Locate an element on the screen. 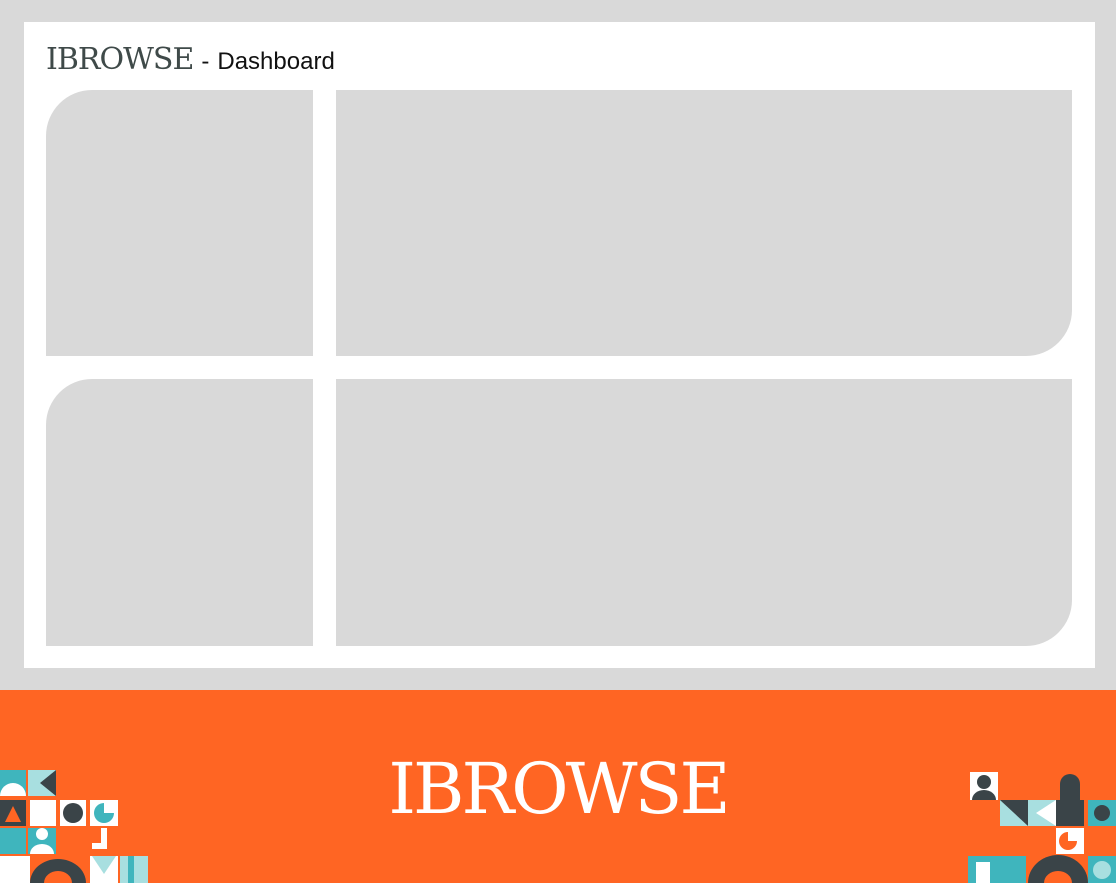 The image size is (1116, 883). footer-brand-text: IBROWSE is located at coordinates (559, 789).